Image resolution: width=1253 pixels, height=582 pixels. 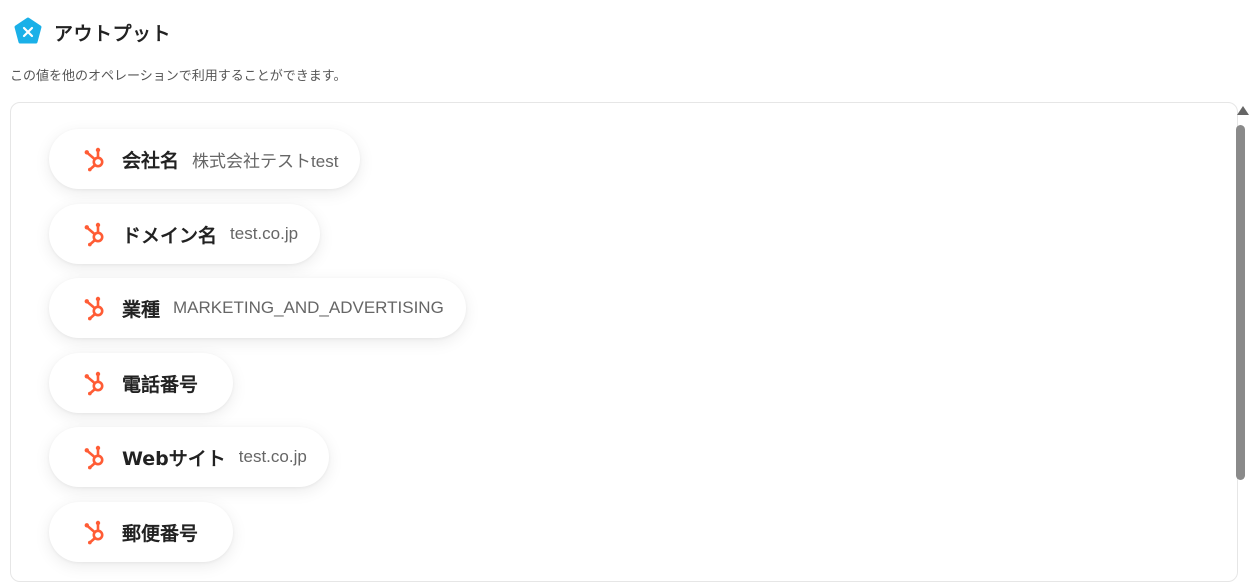 I want to click on scroll-up-arrow-icon, so click(x=1243, y=110).